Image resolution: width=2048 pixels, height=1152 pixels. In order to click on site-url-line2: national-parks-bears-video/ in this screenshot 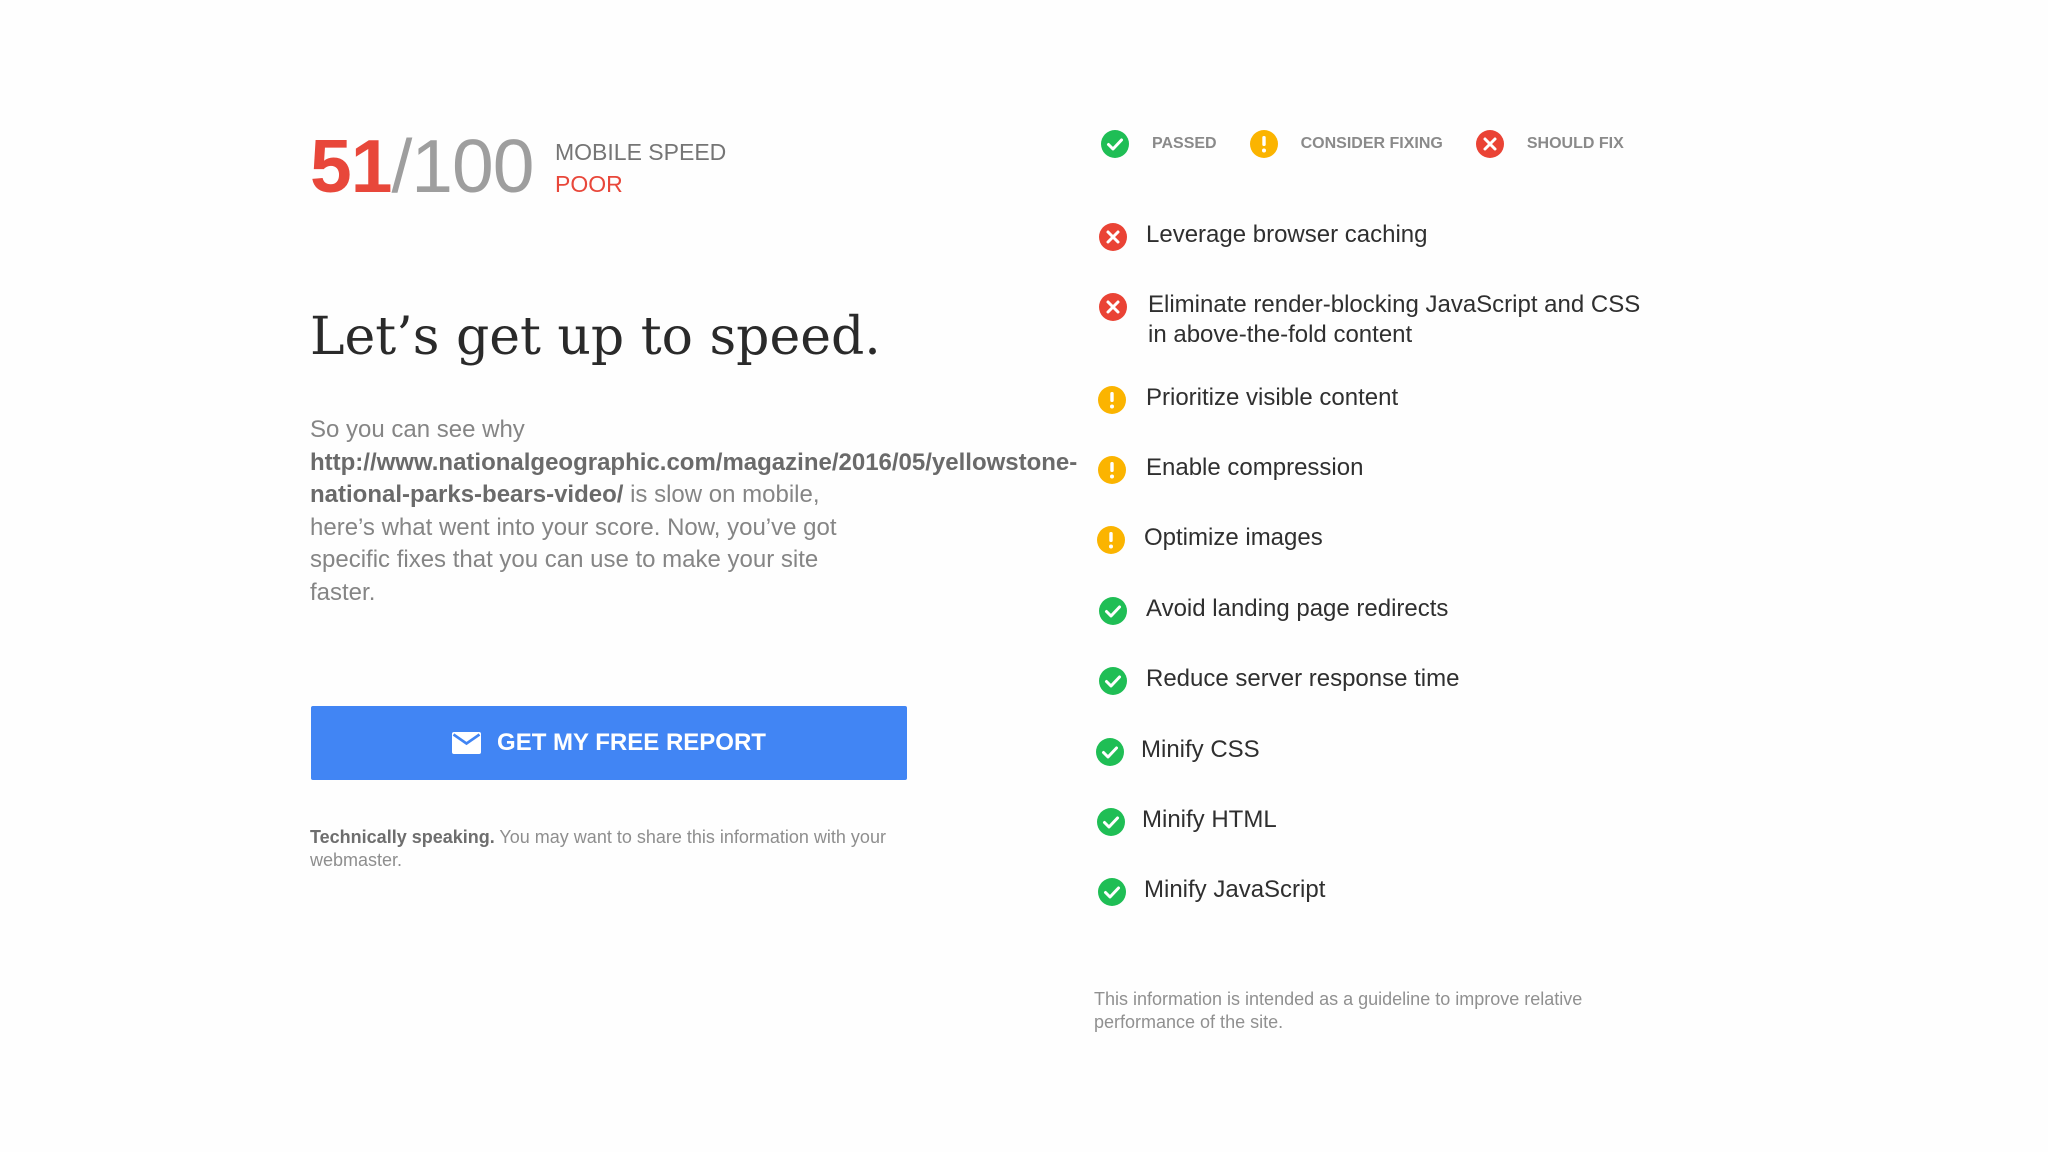, I will do `click(467, 494)`.